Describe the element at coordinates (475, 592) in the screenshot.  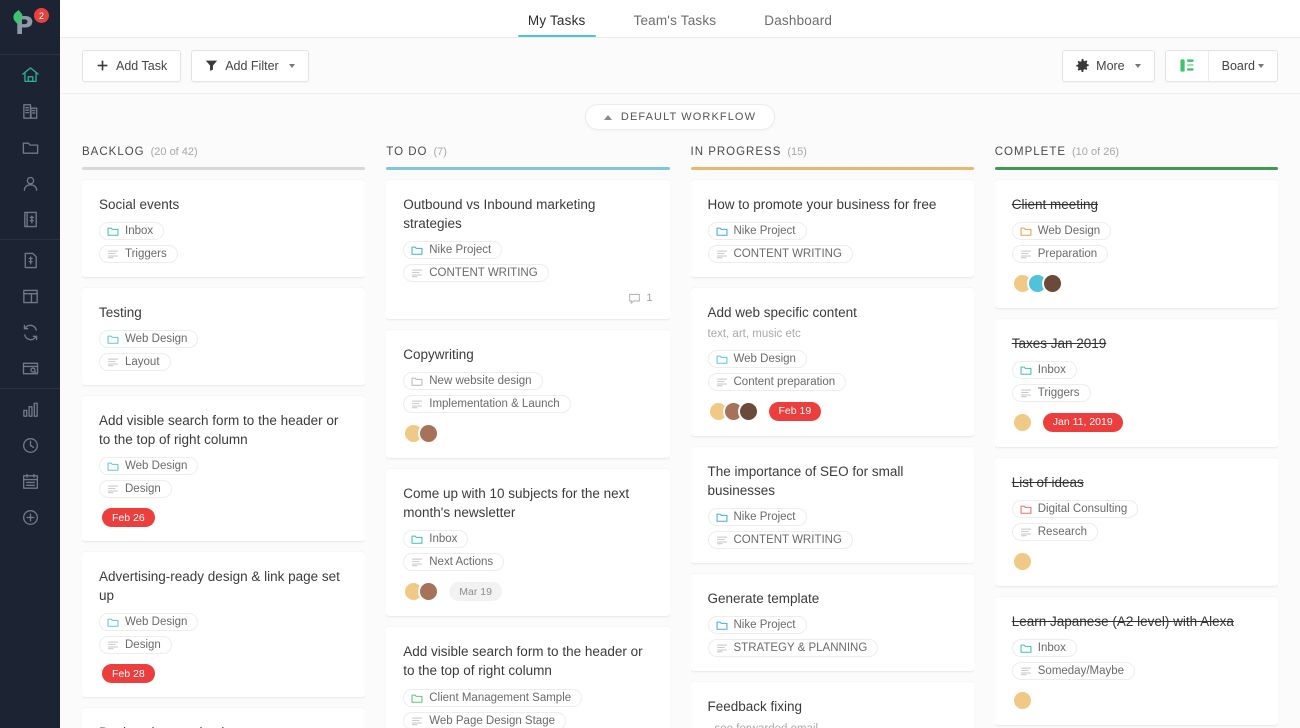
I see `due-date-badge: Mar 19` at that location.